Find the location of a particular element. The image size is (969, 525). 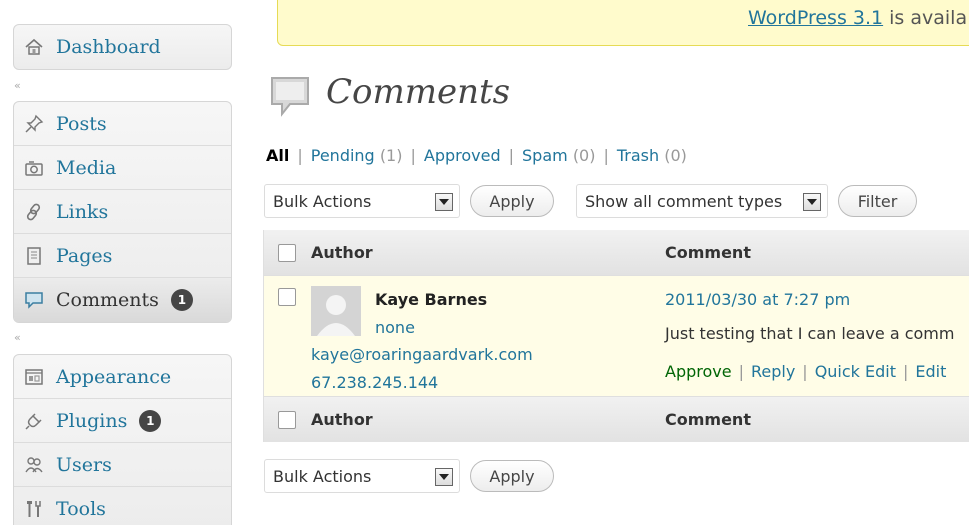

sidebar-item-label: Media is located at coordinates (86, 167).